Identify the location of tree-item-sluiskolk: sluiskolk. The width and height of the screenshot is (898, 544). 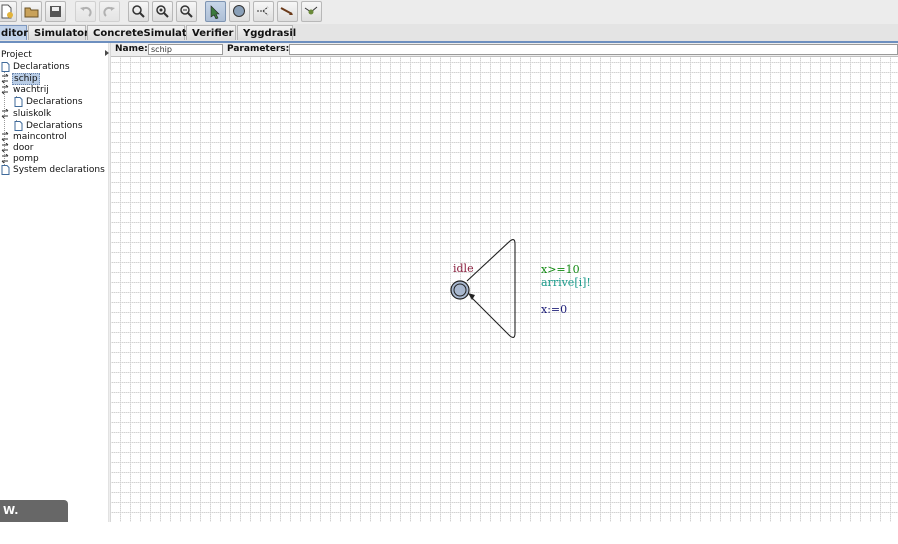
(26, 114).